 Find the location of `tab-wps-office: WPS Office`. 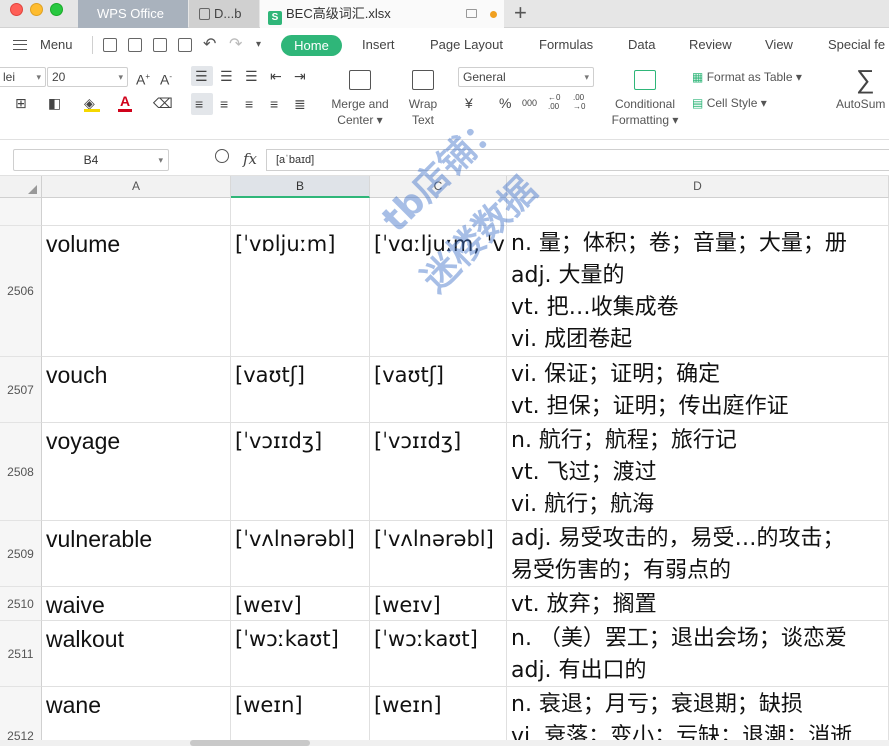

tab-wps-office: WPS Office is located at coordinates (133, 14).